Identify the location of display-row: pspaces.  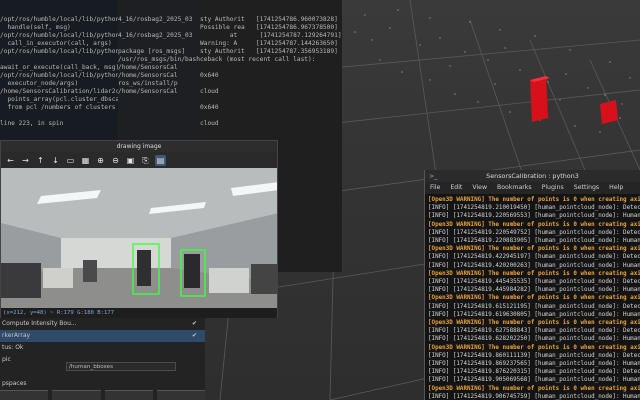
(102, 384).